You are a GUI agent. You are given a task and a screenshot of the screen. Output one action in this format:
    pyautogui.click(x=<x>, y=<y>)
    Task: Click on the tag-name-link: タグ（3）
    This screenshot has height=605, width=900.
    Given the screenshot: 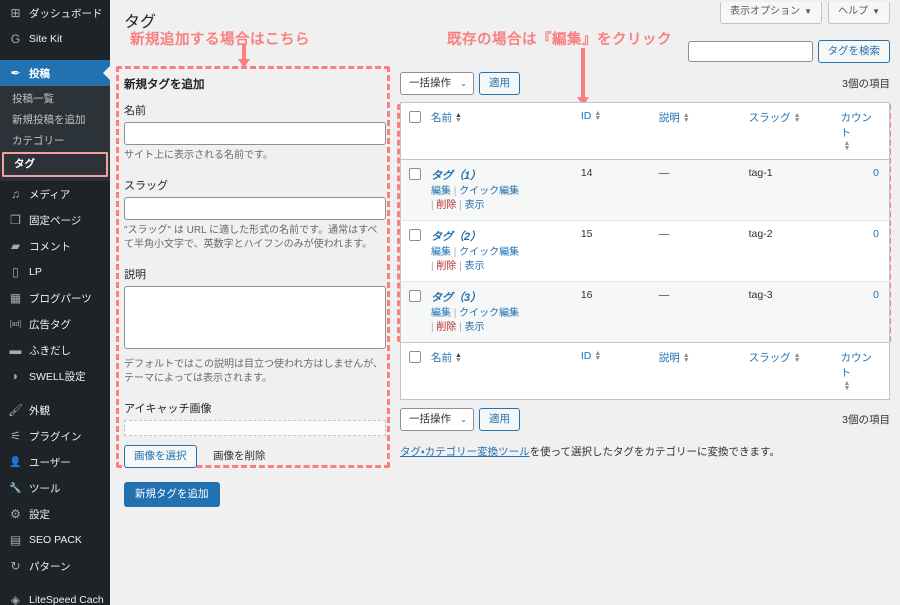 What is the action you would take?
    pyautogui.click(x=501, y=297)
    